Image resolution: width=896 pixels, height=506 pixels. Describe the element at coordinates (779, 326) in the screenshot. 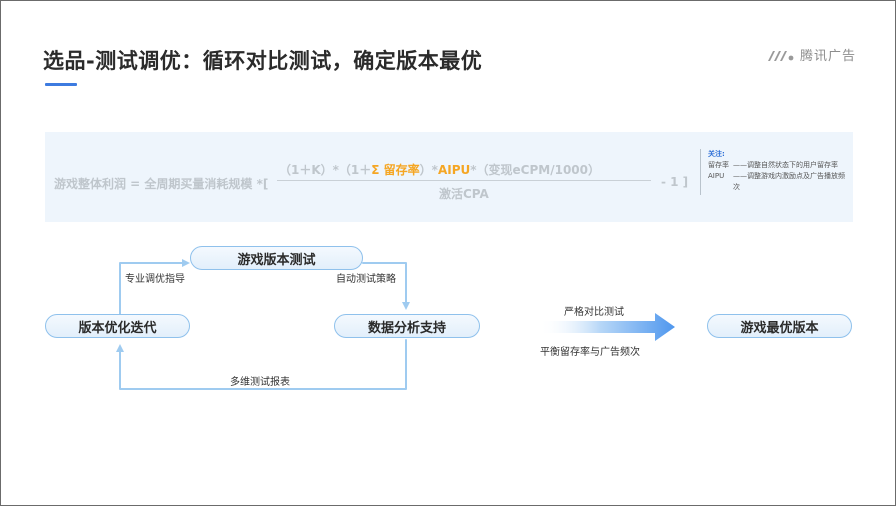

I see `node-best-version: 游戏最优版本` at that location.